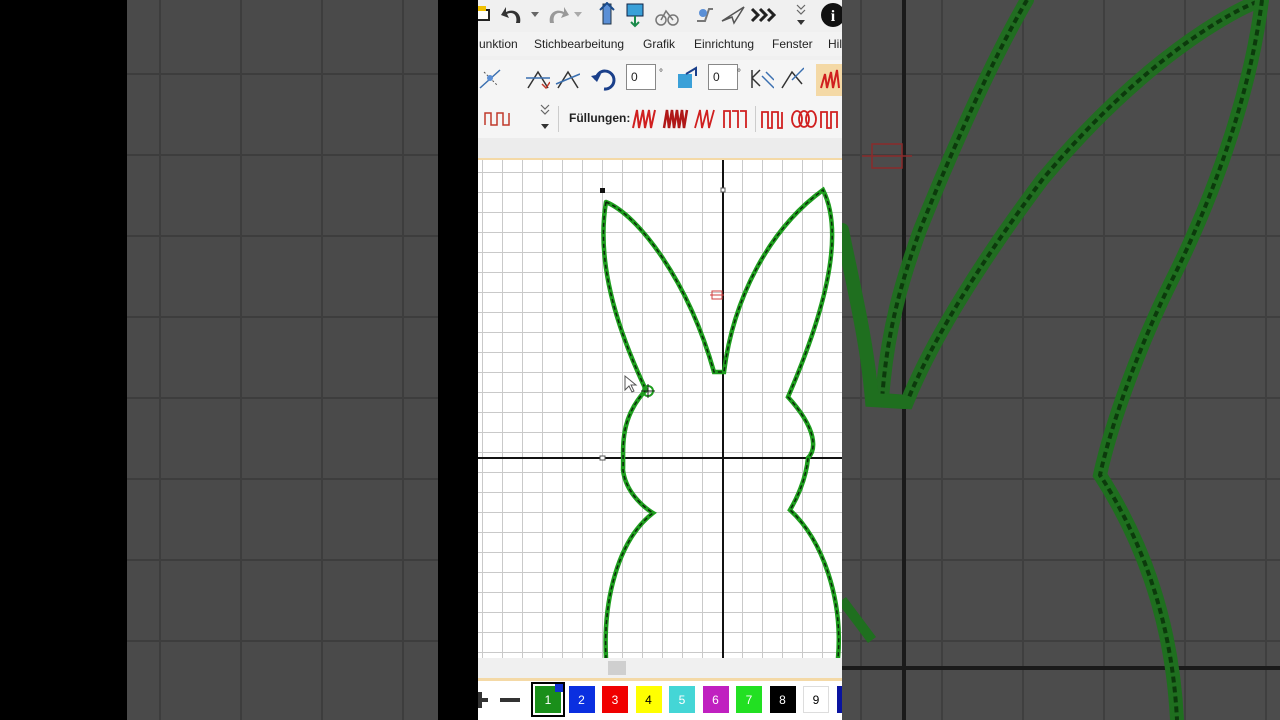 This screenshot has width=1280, height=720. I want to click on sew-icon, so click(705, 15).